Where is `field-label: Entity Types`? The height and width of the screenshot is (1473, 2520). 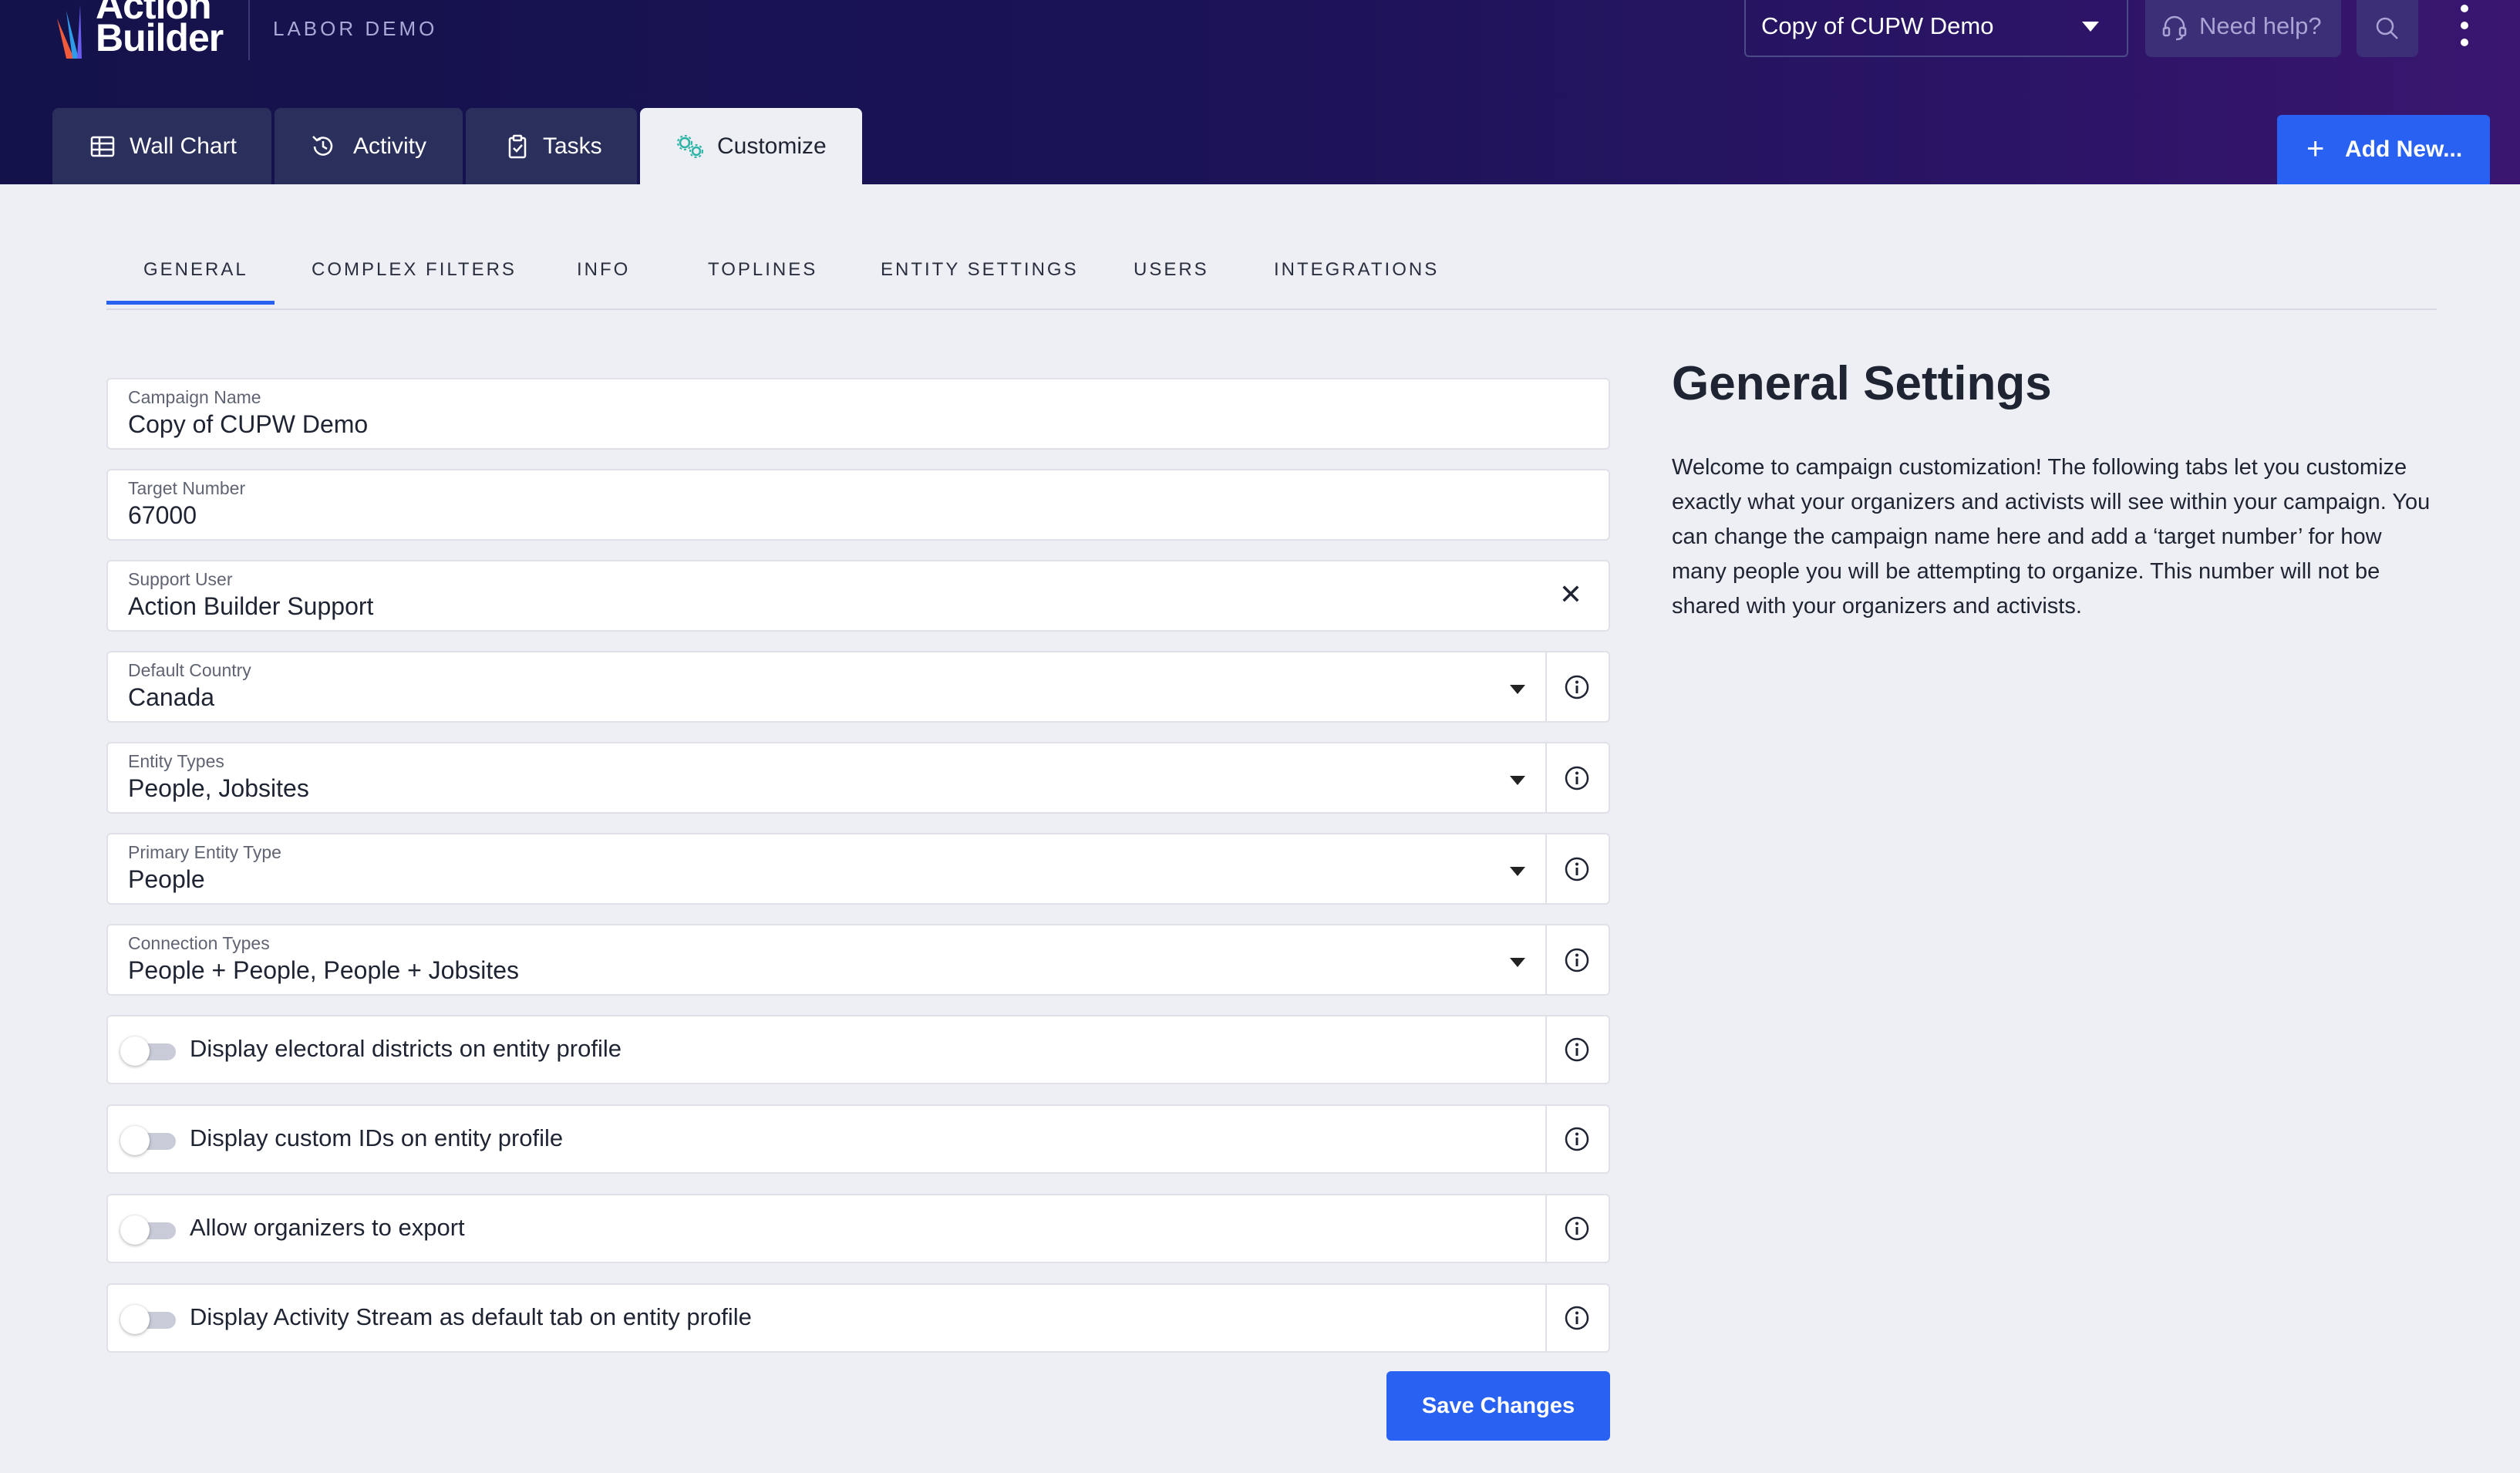
field-label: Entity Types is located at coordinates (176, 761).